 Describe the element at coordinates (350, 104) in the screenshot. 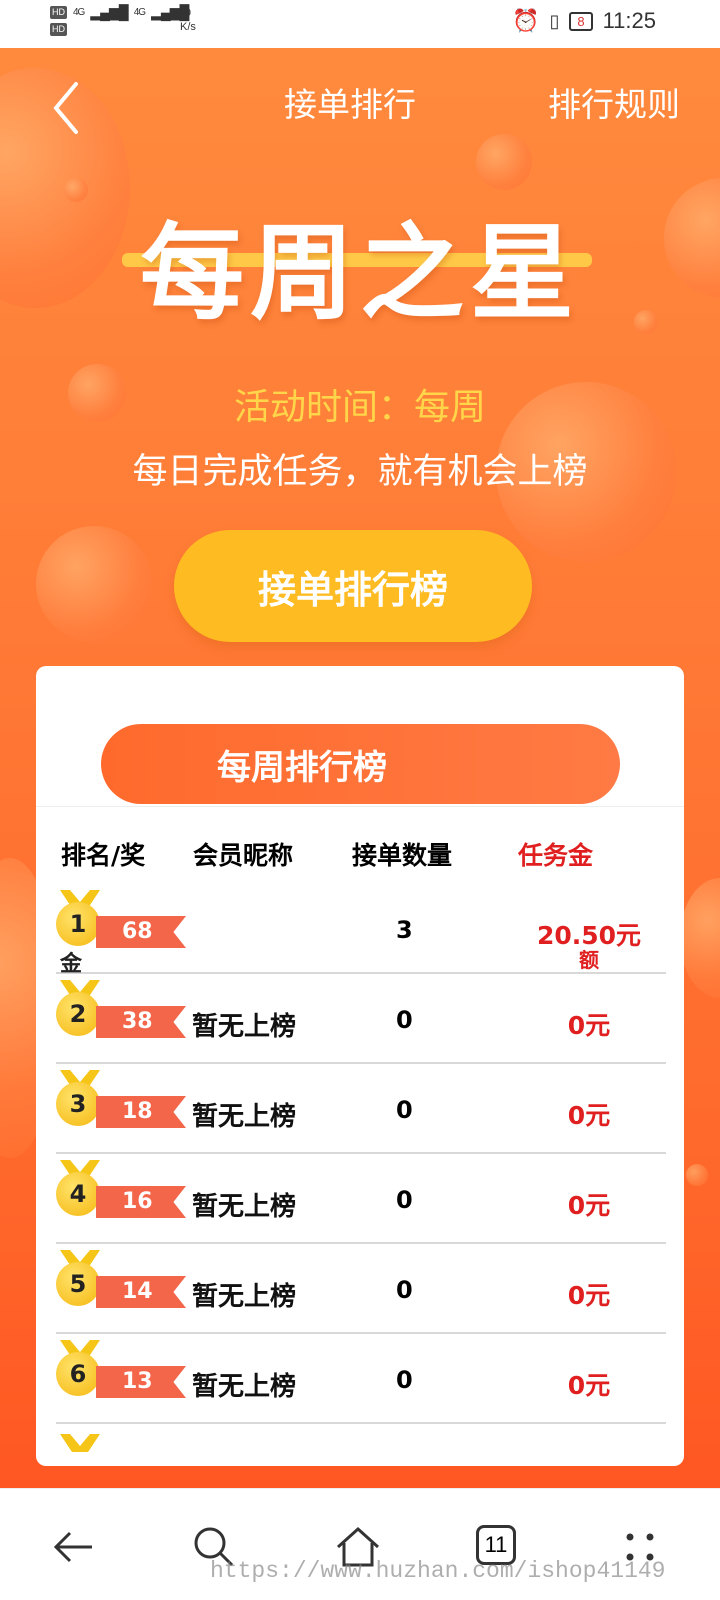

I see `page-title: 接单排行` at that location.